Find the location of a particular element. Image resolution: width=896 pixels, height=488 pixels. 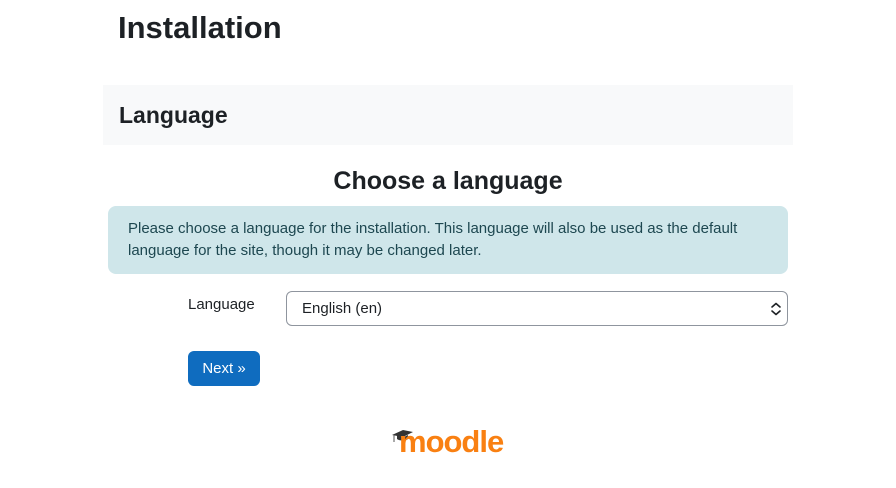

moodle-logo: moodle is located at coordinates (448, 441).